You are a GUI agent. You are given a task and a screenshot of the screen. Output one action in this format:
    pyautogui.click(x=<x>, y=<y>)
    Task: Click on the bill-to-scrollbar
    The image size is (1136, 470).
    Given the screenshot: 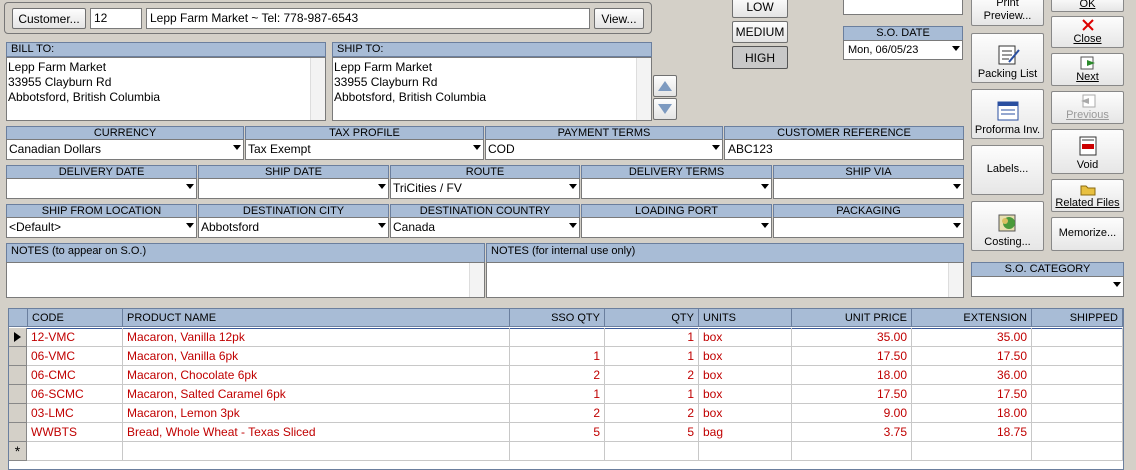 What is the action you would take?
    pyautogui.click(x=317, y=89)
    